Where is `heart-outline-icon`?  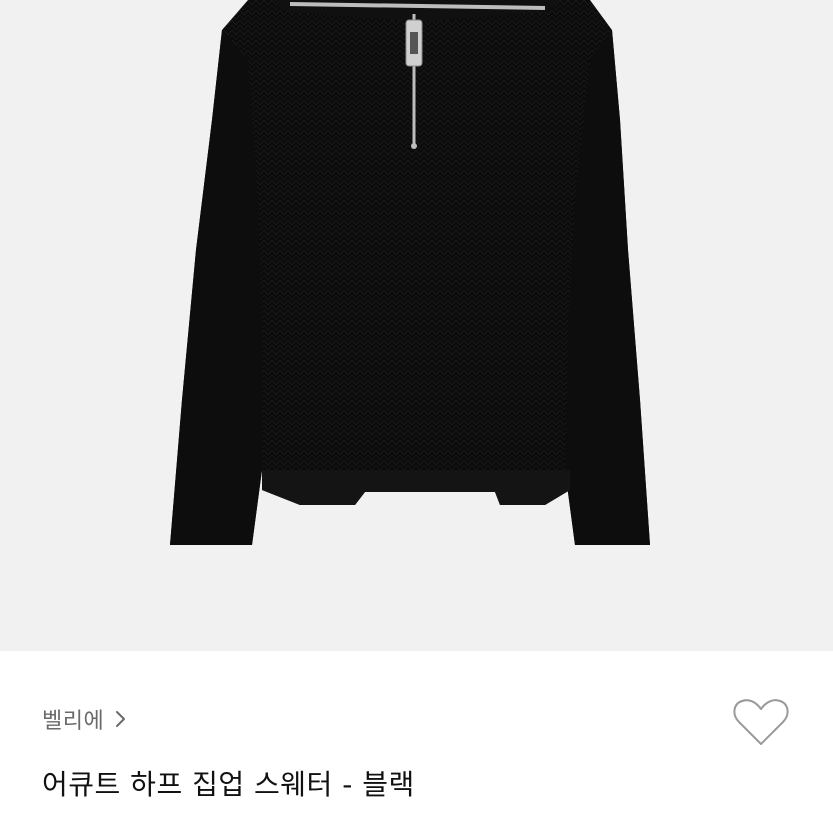
heart-outline-icon is located at coordinates (761, 722).